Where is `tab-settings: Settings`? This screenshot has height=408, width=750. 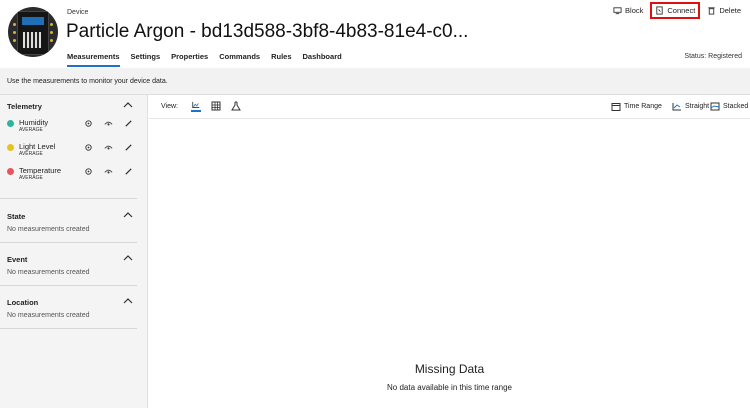
tab-settings: Settings is located at coordinates (146, 59).